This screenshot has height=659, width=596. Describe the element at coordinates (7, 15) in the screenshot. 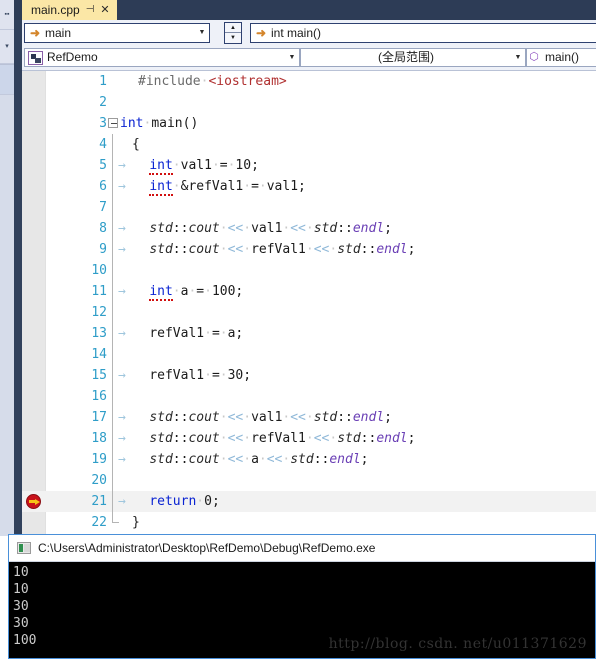

I see `dock-button-toolbox: ▪▪` at that location.